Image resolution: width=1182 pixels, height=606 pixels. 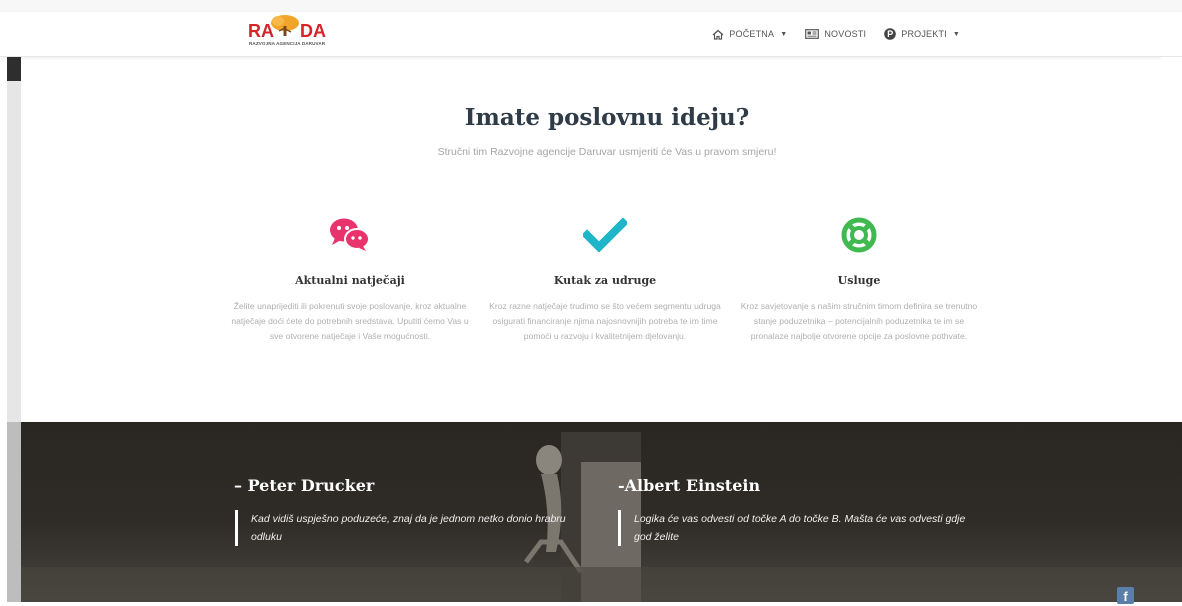 I want to click on logo-left: RA, so click(x=261, y=31).